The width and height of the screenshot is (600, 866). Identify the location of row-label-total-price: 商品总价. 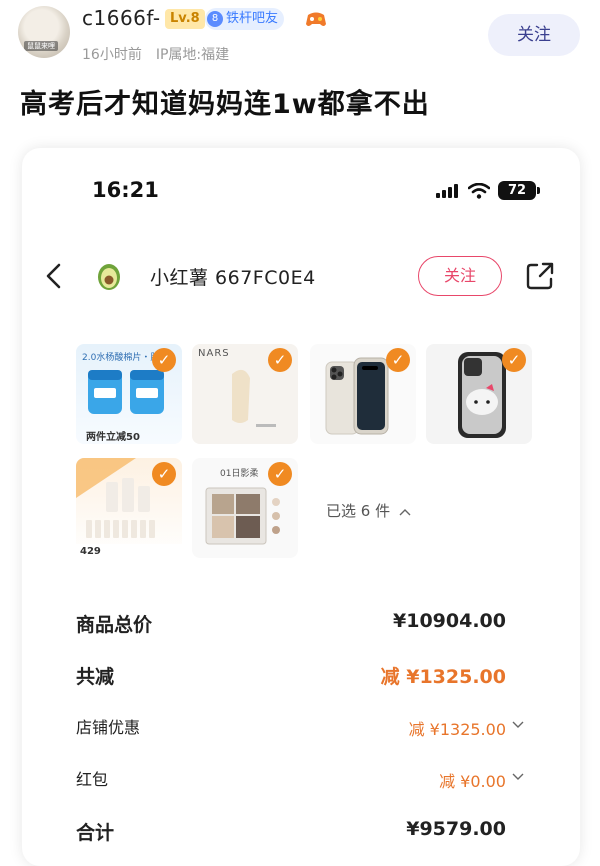
(114, 625).